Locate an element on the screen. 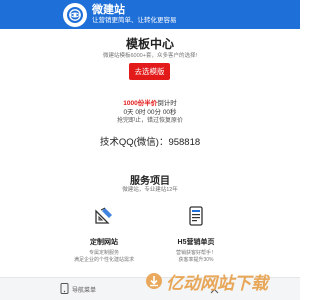 The image size is (320, 300). service-card-title: H5营销单页 is located at coordinates (196, 242).